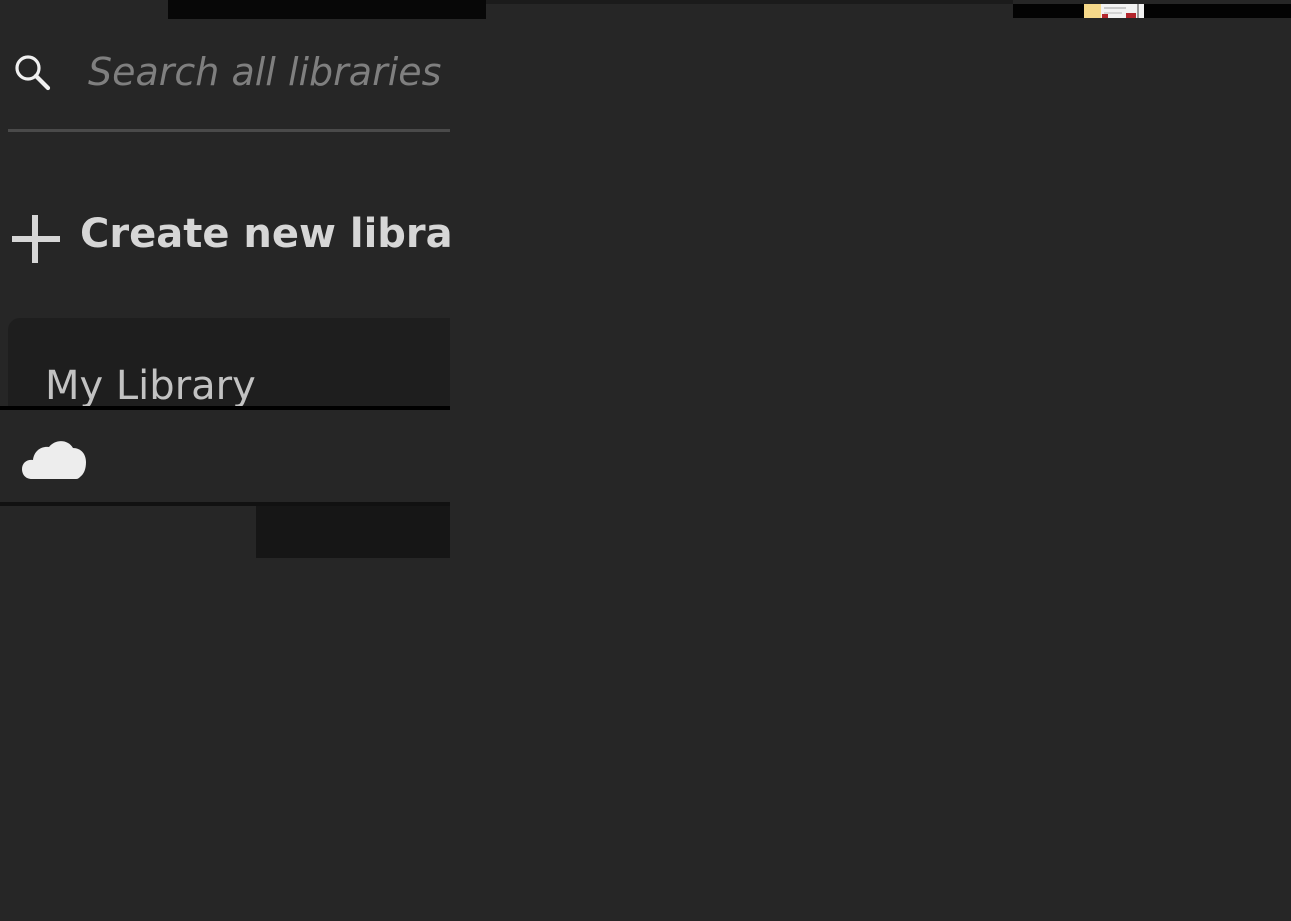  I want to click on top-strip, so click(749, 2).